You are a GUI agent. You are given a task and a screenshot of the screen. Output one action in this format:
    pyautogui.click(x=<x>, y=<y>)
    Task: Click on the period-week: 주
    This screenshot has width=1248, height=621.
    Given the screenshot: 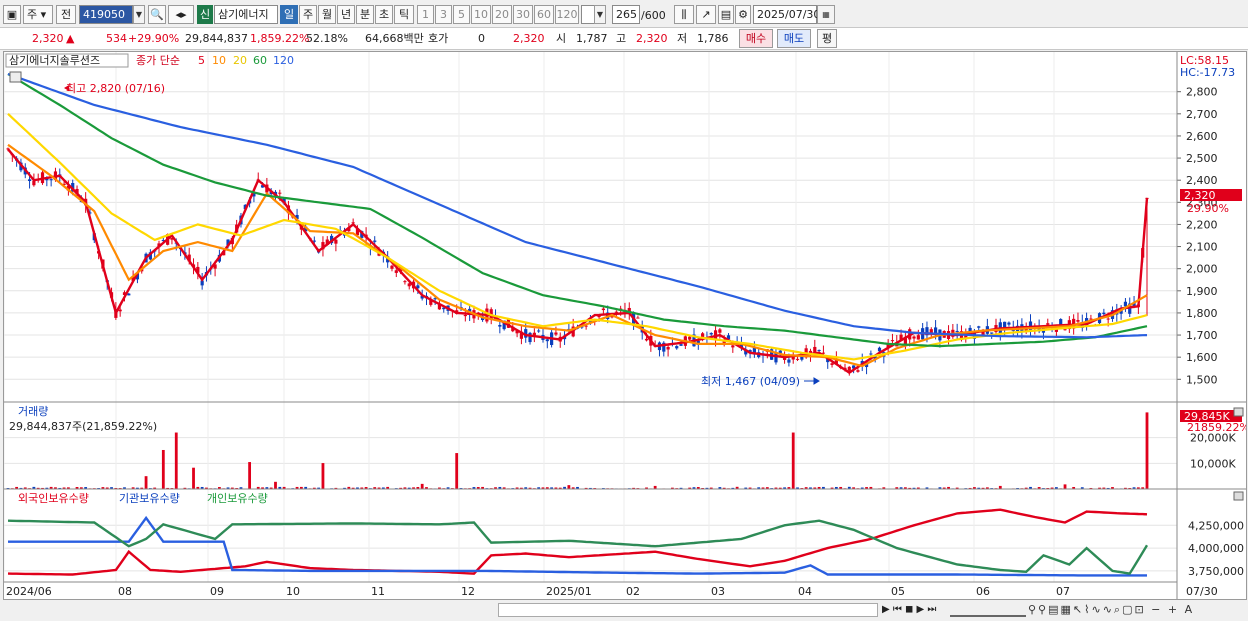 What is the action you would take?
    pyautogui.click(x=308, y=14)
    